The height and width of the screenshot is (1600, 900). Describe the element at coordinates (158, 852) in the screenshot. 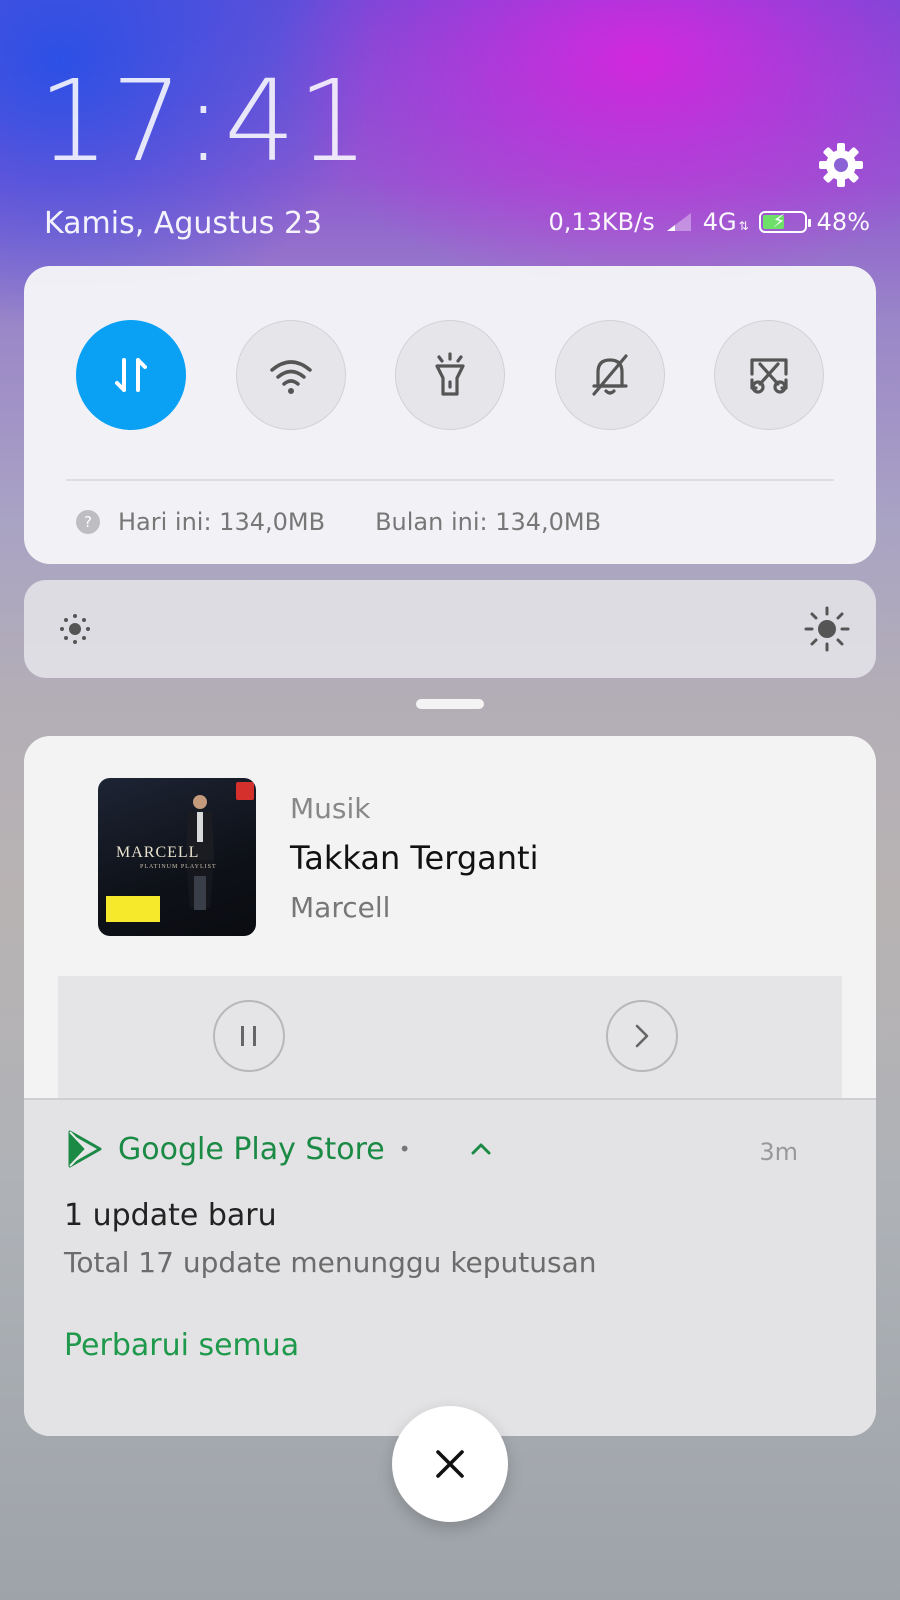

I see `album-title: MARCELL` at that location.